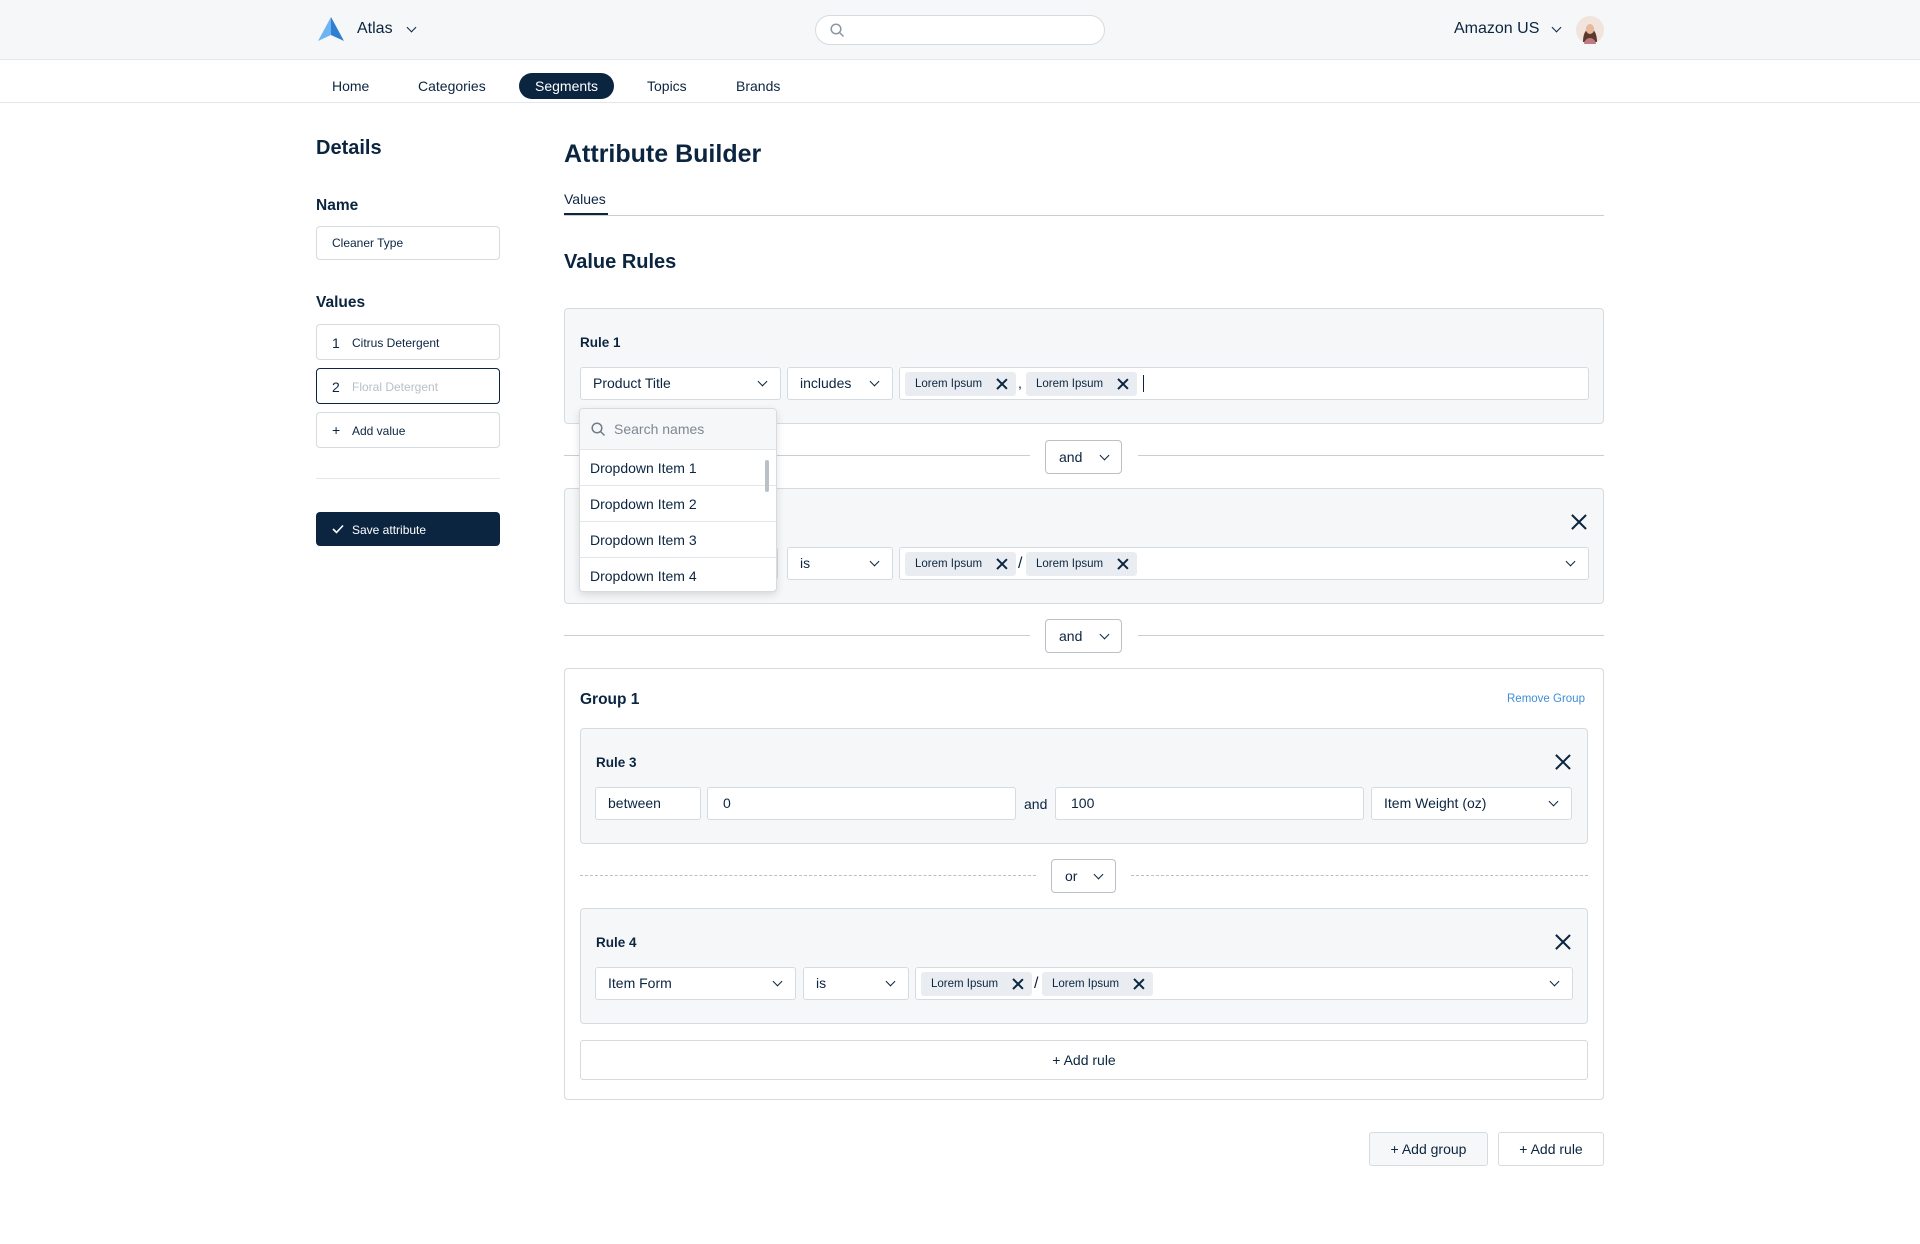 Image resolution: width=1920 pixels, height=1244 pixels. I want to click on nav-item-home: Home, so click(350, 86).